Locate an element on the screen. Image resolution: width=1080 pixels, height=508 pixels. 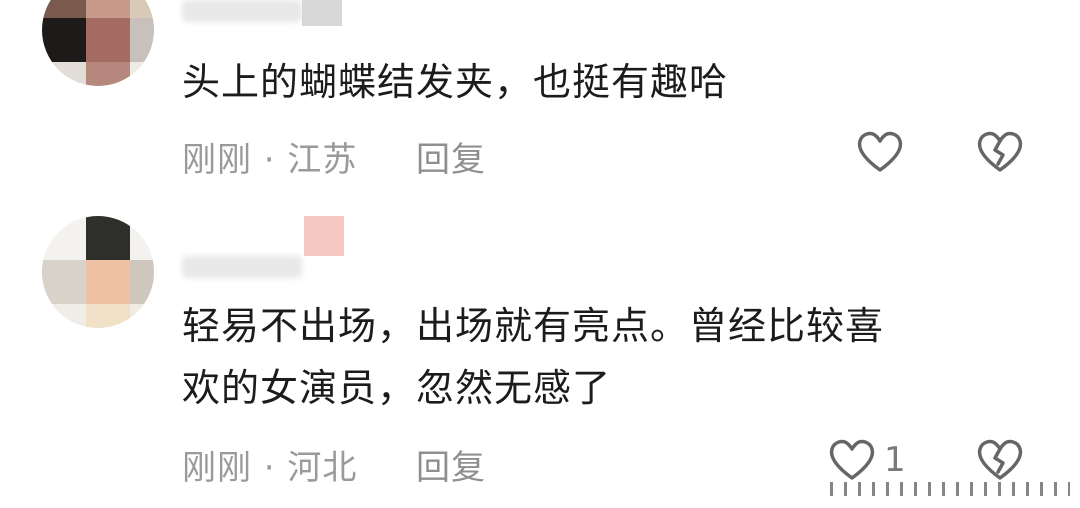
comment-meta: 刚刚 · 河北 is located at coordinates (270, 468).